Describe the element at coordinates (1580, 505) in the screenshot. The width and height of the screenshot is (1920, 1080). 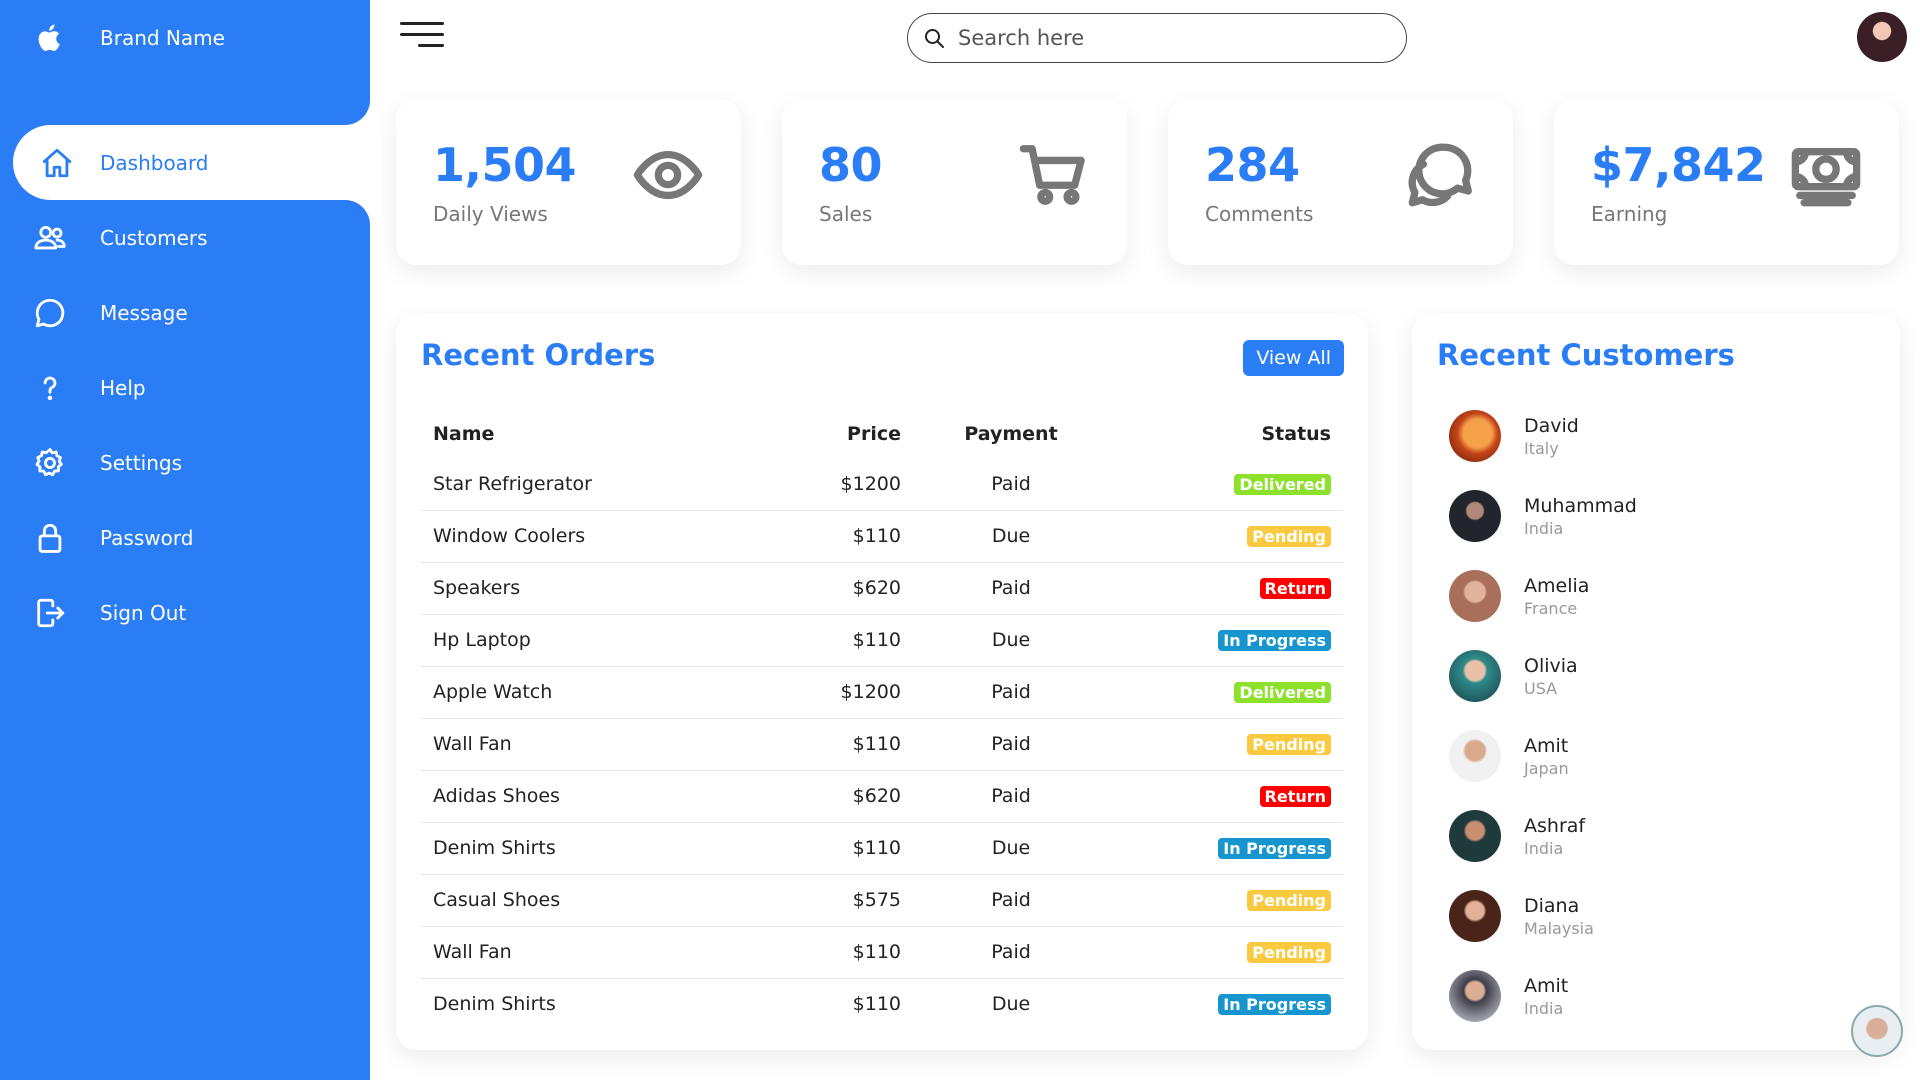
I see `customer-name: Muhammad` at that location.